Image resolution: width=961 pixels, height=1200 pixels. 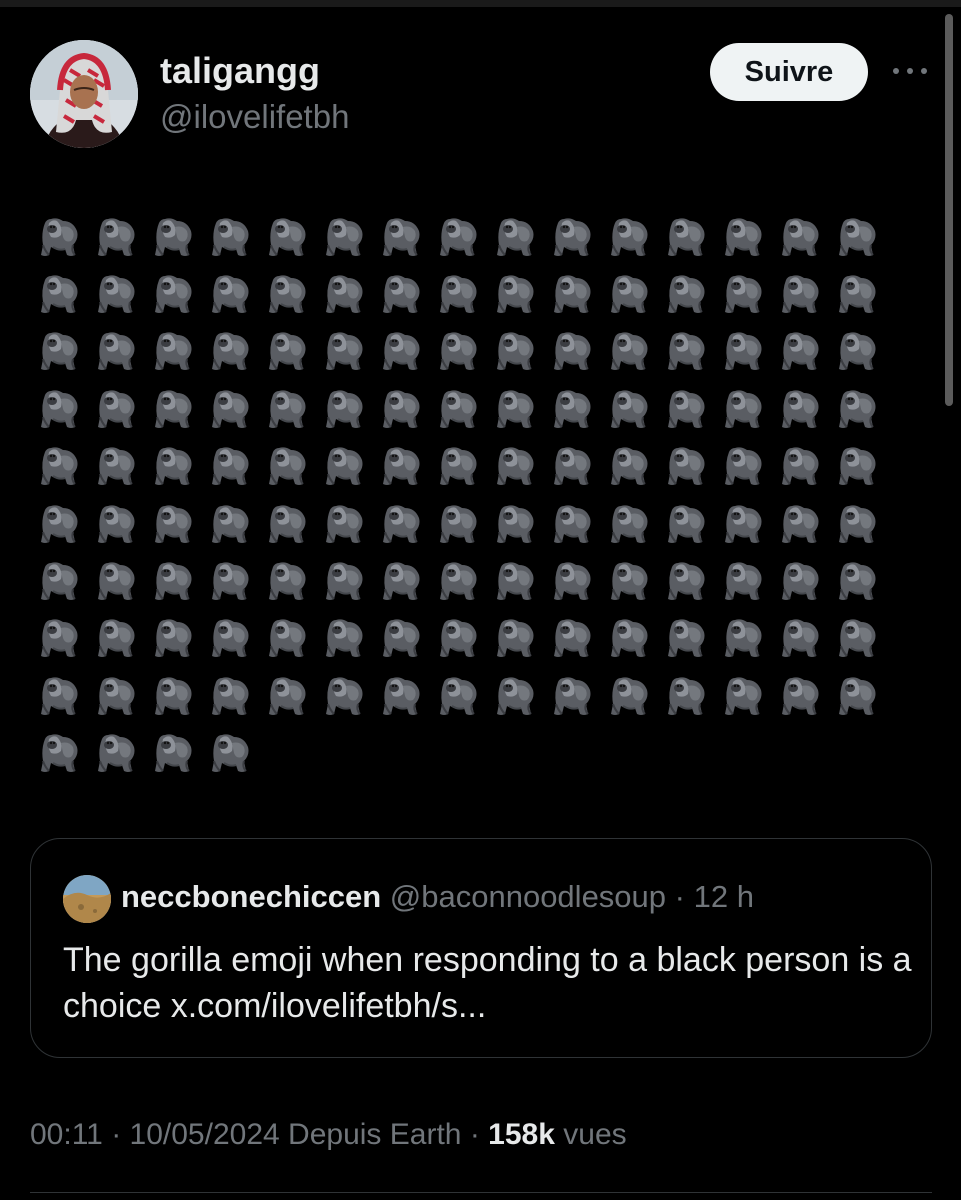 I want to click on quoted-tweet-time: 12 h, so click(x=724, y=896).